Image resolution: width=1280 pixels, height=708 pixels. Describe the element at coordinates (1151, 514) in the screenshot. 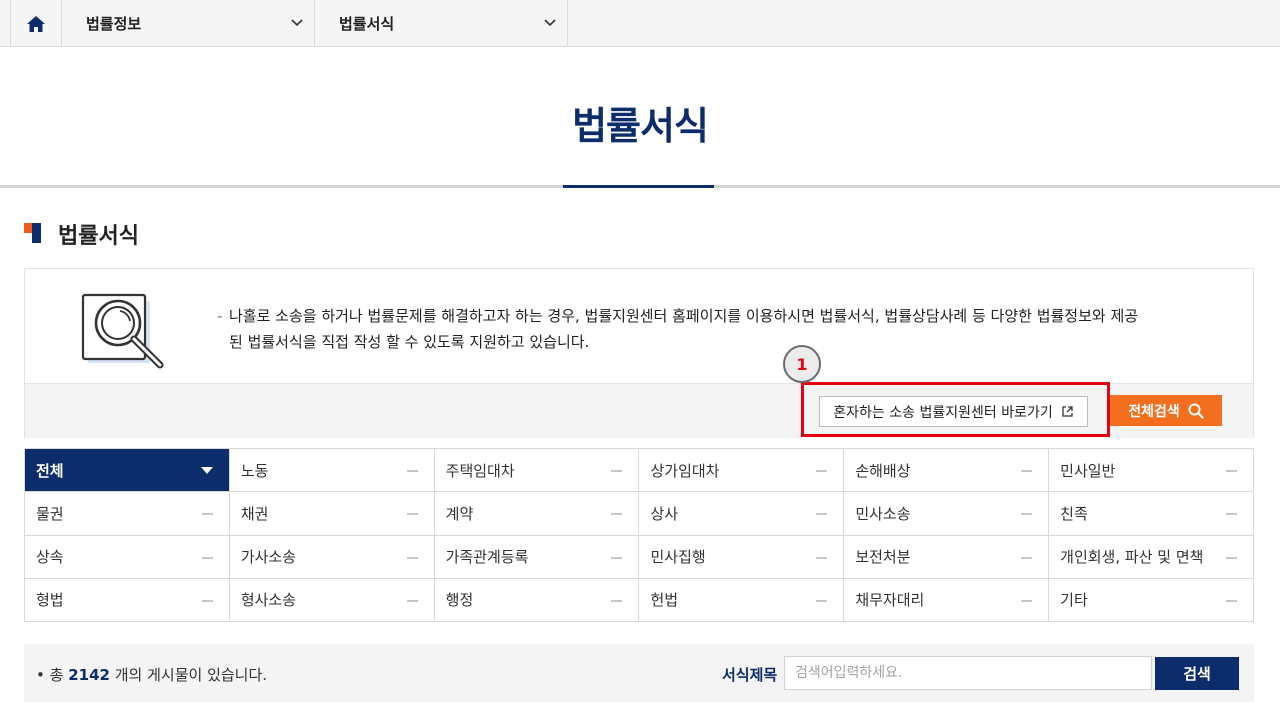

I see `category-item: 친족` at that location.